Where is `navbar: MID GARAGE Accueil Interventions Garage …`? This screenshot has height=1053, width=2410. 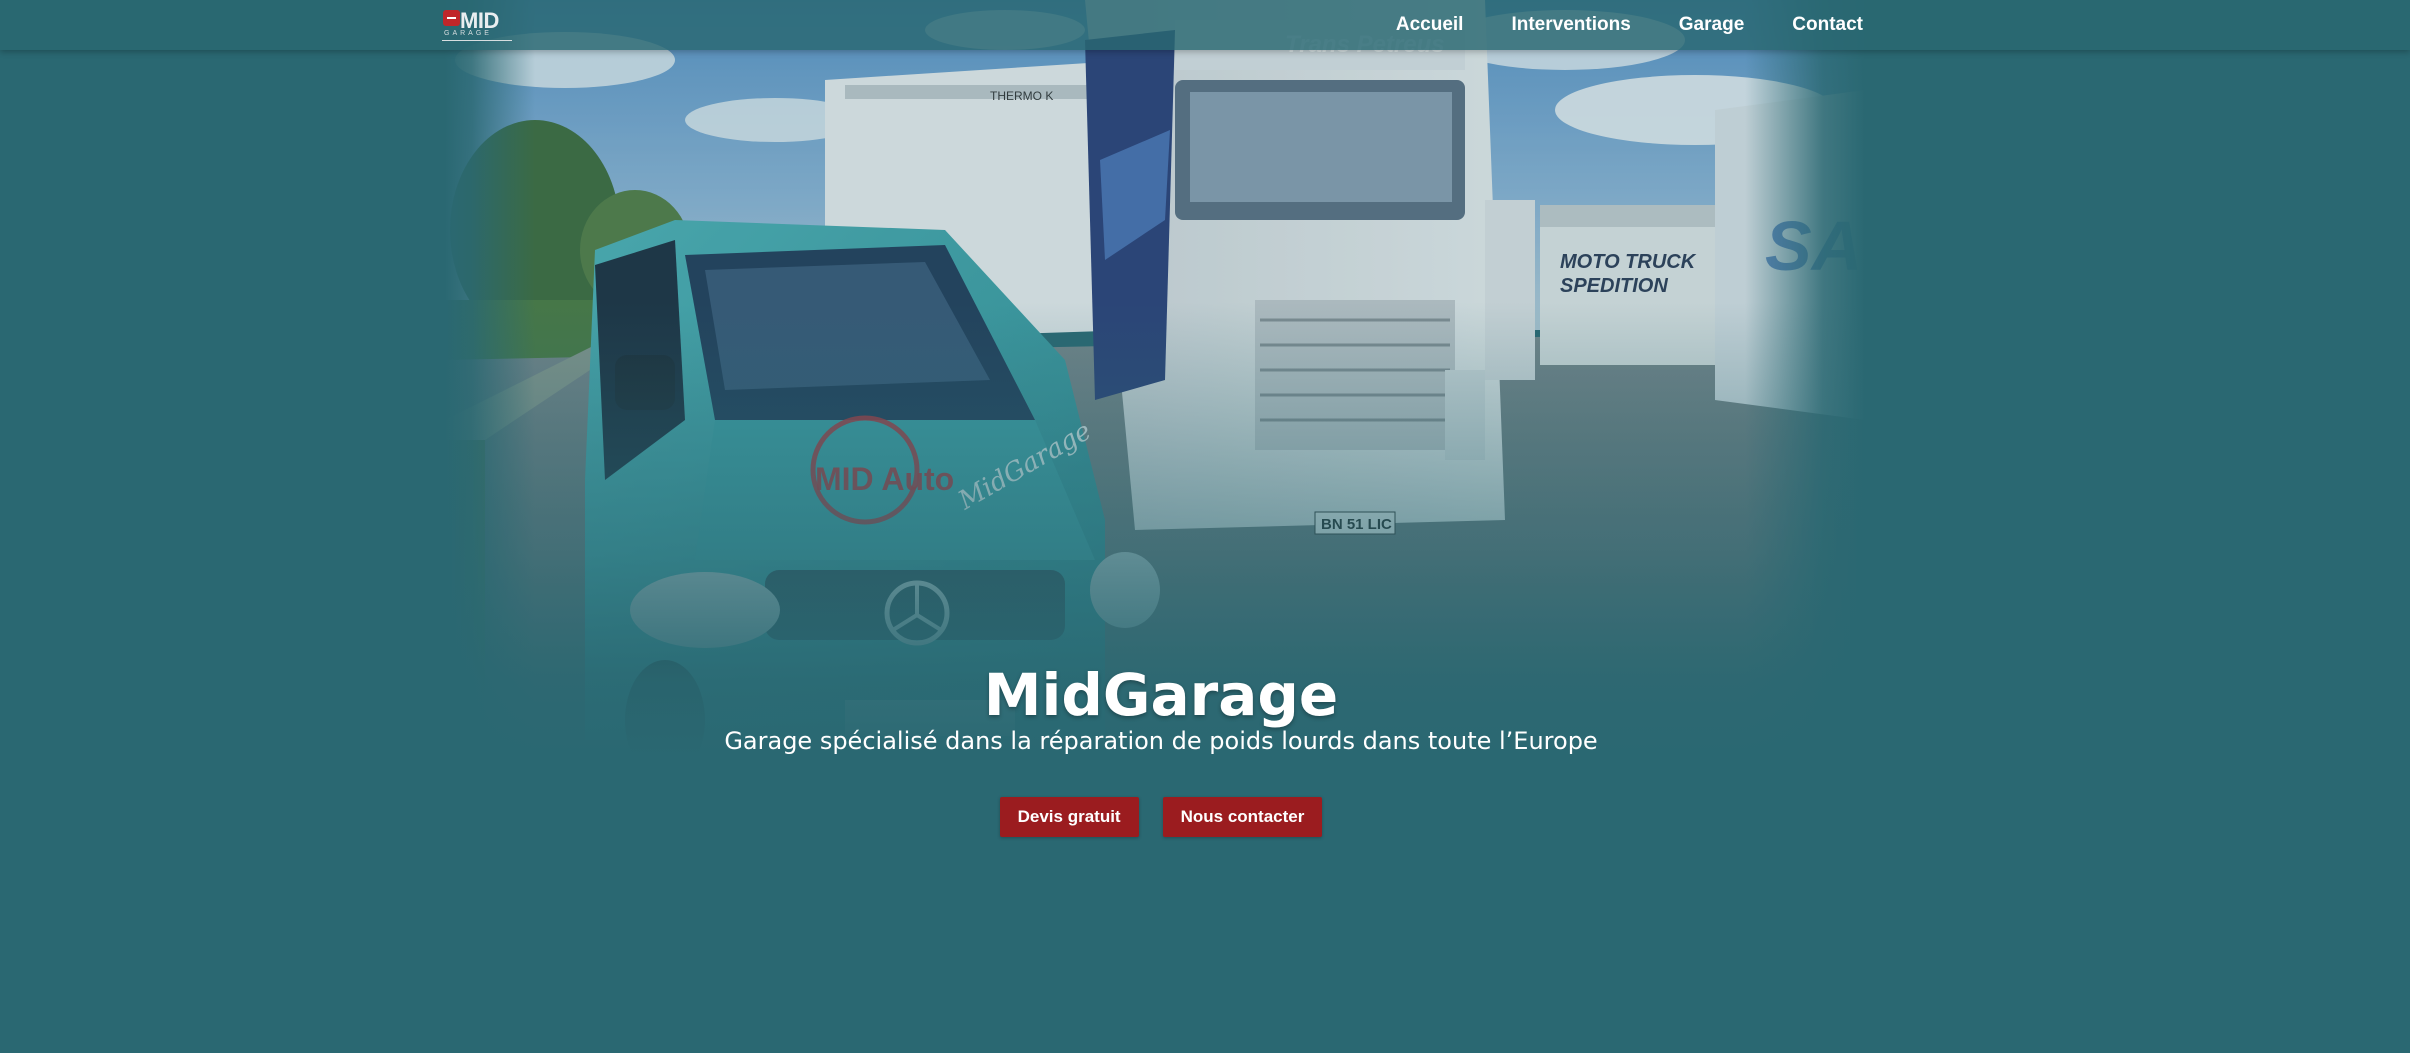
navbar: MID GARAGE Accueil Interventions Garage … is located at coordinates (1205, 25).